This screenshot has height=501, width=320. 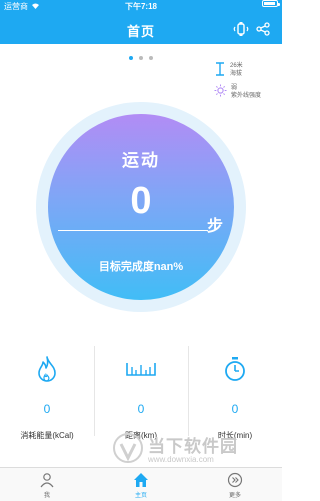 I want to click on tab-home: 主页, so click(x=141, y=484).